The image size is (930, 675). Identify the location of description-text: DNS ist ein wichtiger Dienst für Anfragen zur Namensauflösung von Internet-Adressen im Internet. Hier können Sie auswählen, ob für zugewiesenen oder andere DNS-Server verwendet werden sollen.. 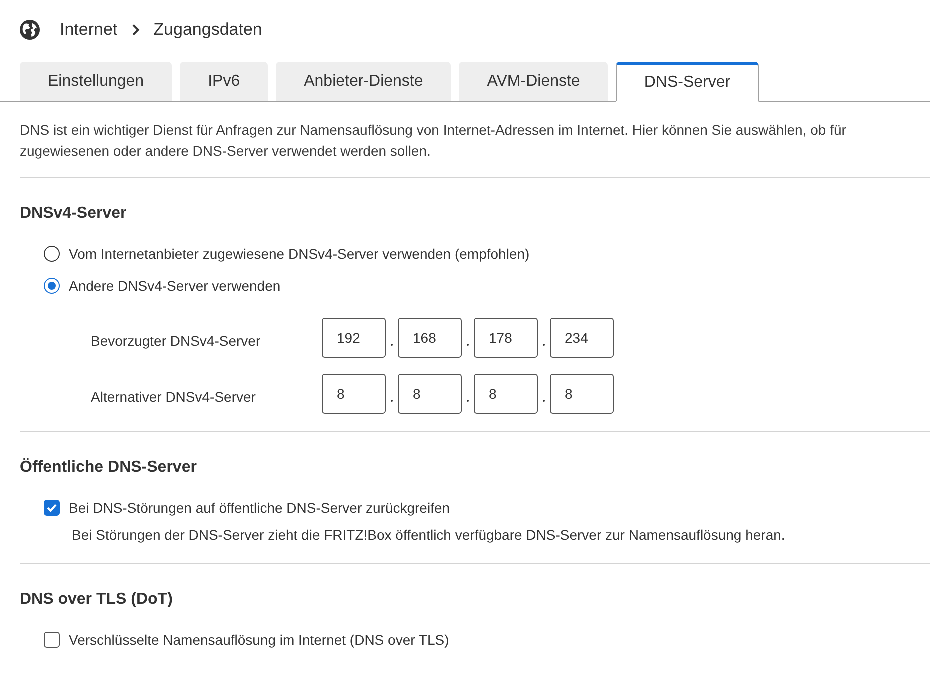
(434, 141).